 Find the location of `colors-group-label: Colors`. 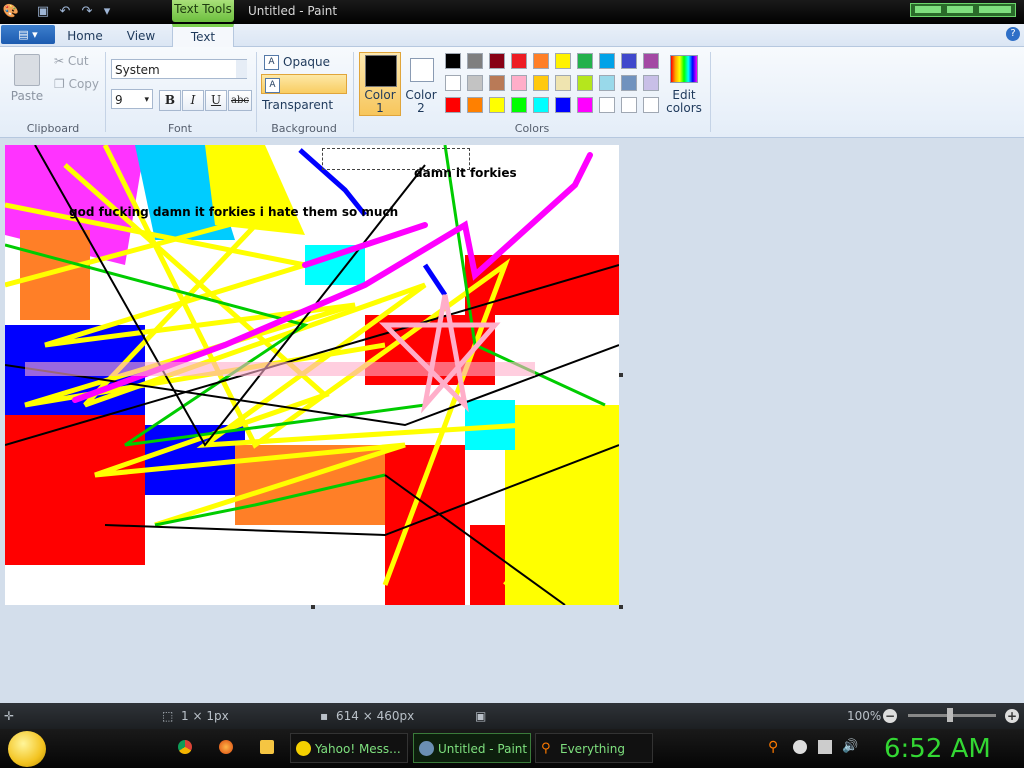

colors-group-label: Colors is located at coordinates (532, 128).